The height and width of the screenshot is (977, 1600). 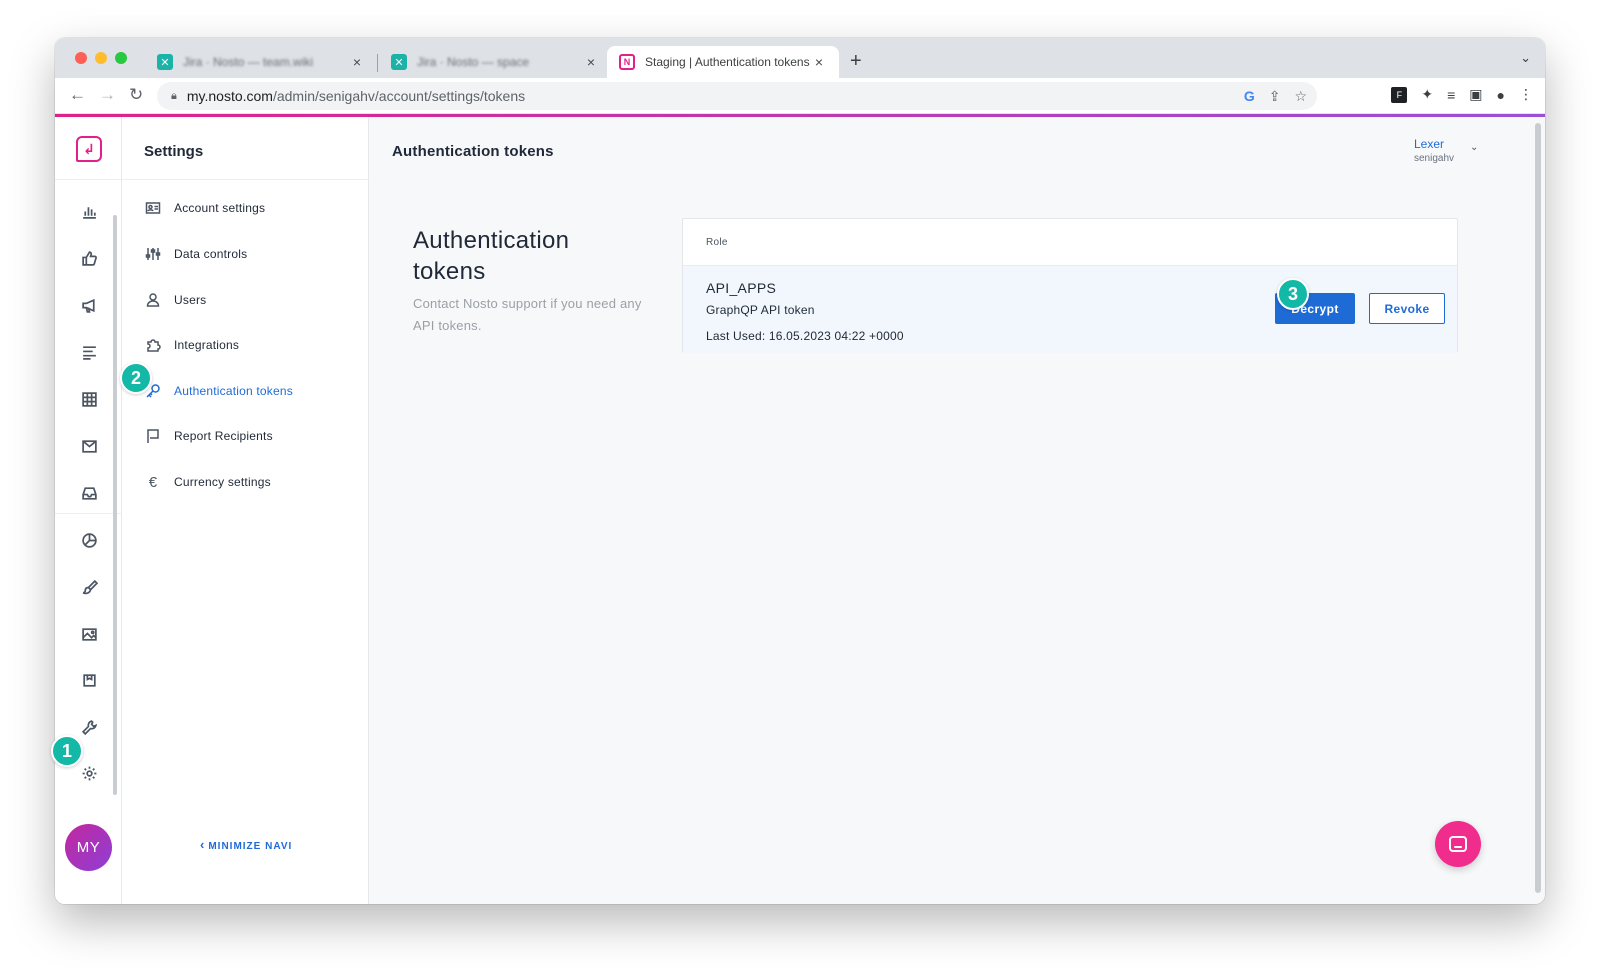 What do you see at coordinates (1399, 94) in the screenshot?
I see `extension-icon: F` at bounding box center [1399, 94].